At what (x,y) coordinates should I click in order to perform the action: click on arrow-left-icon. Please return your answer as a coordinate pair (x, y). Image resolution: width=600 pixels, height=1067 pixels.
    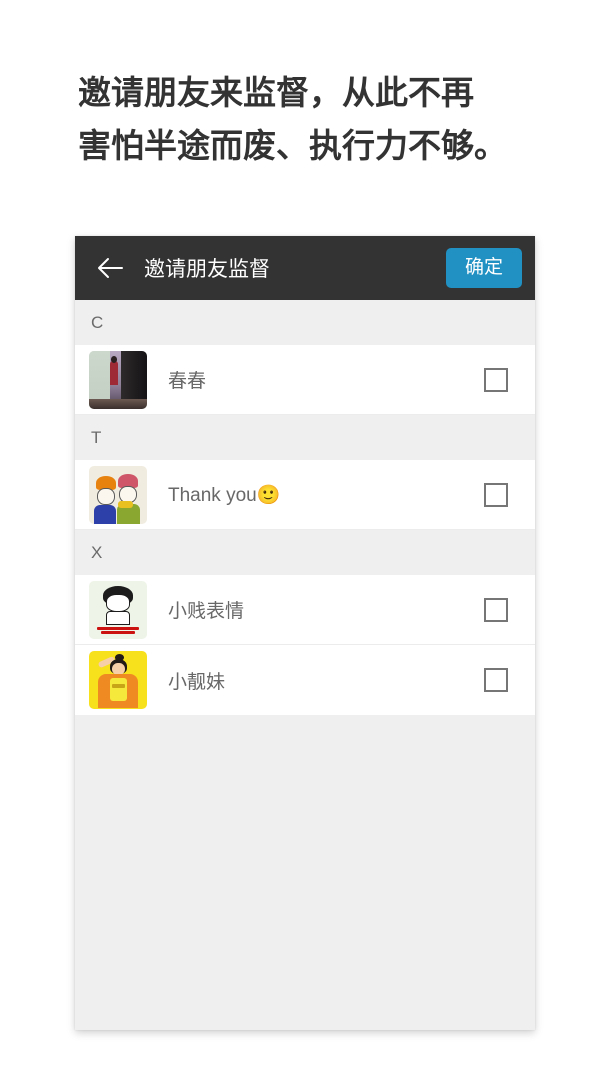
    Looking at the image, I should click on (110, 268).